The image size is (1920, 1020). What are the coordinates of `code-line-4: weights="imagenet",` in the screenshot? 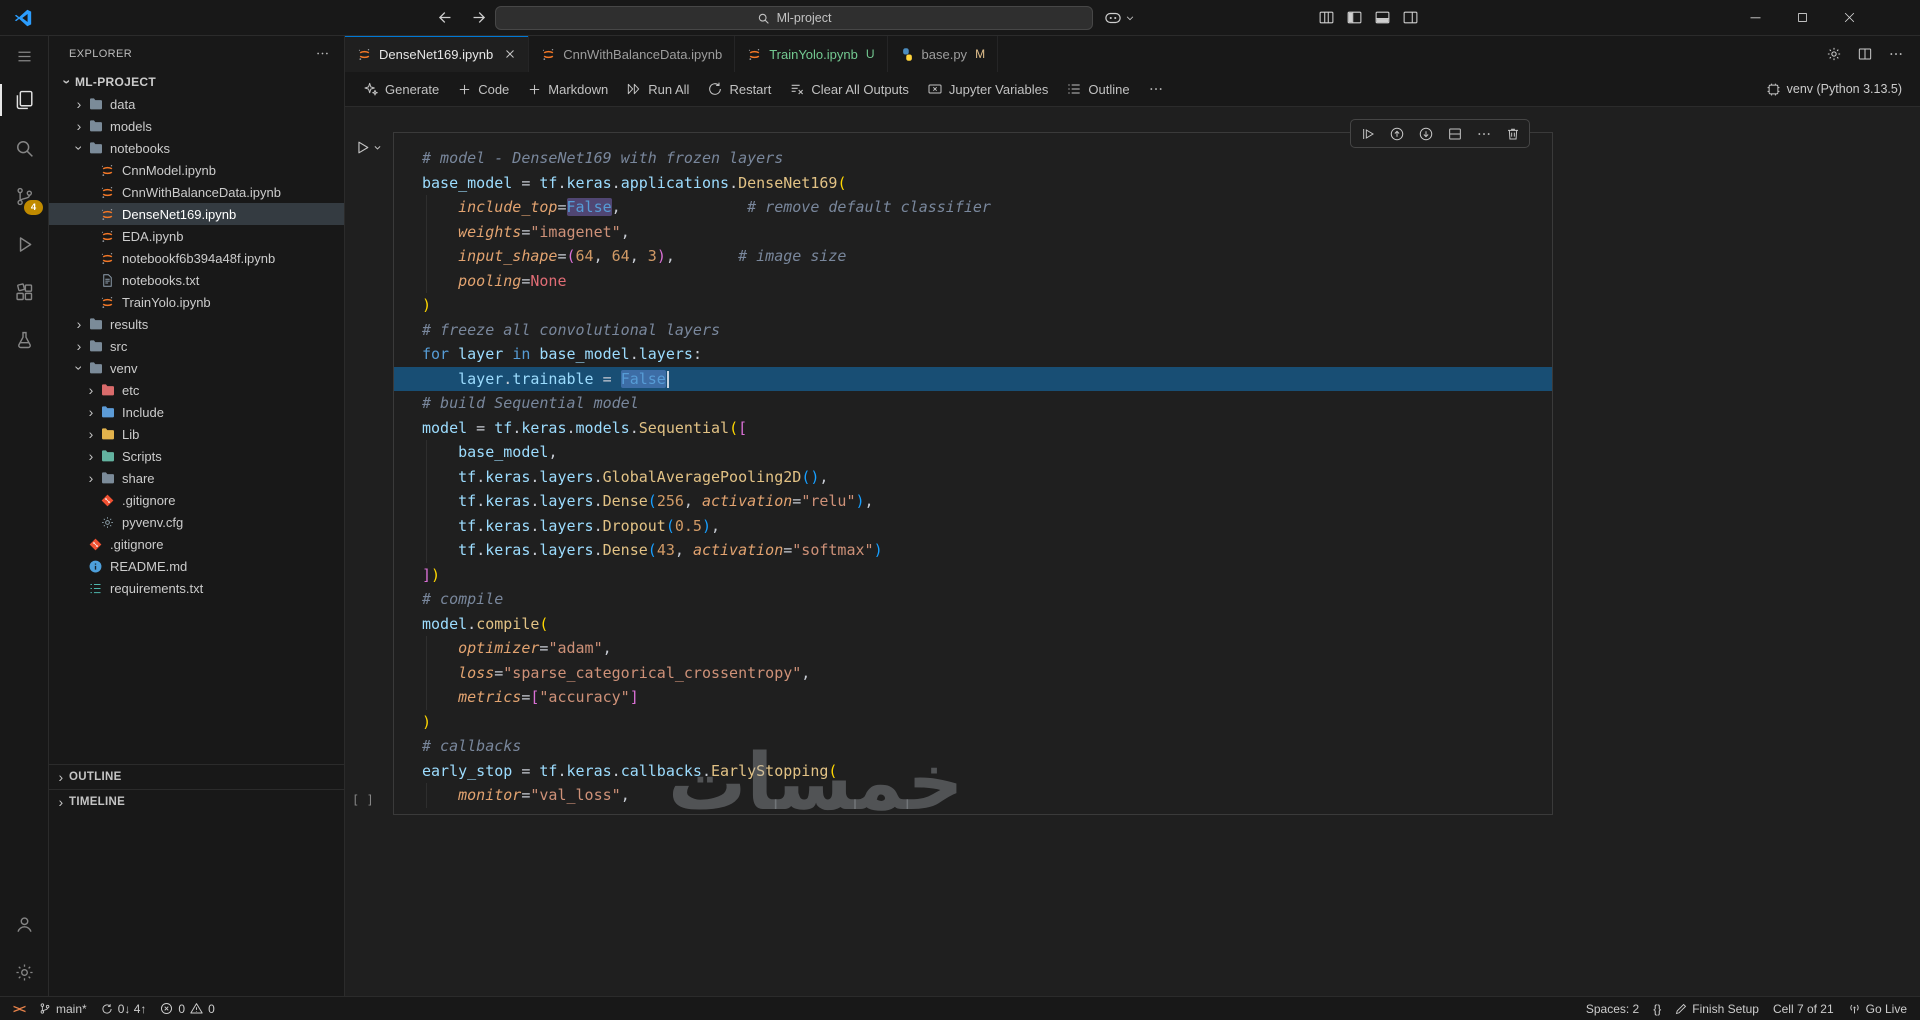 It's located at (973, 232).